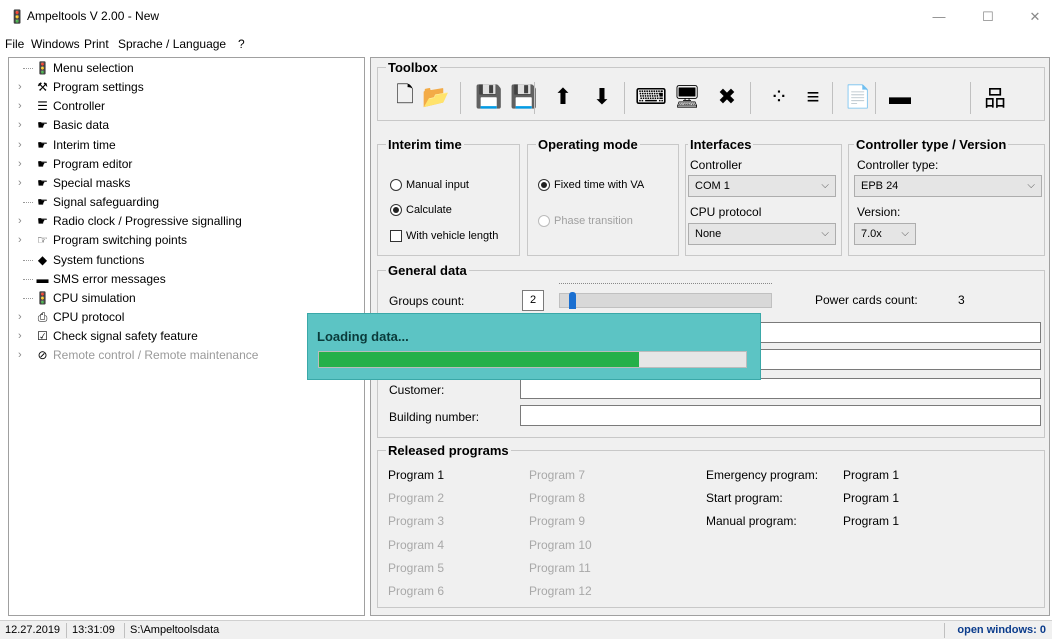 The width and height of the screenshot is (1052, 639). What do you see at coordinates (905, 233) in the screenshot?
I see `chevron-down-icon: ⌵` at bounding box center [905, 233].